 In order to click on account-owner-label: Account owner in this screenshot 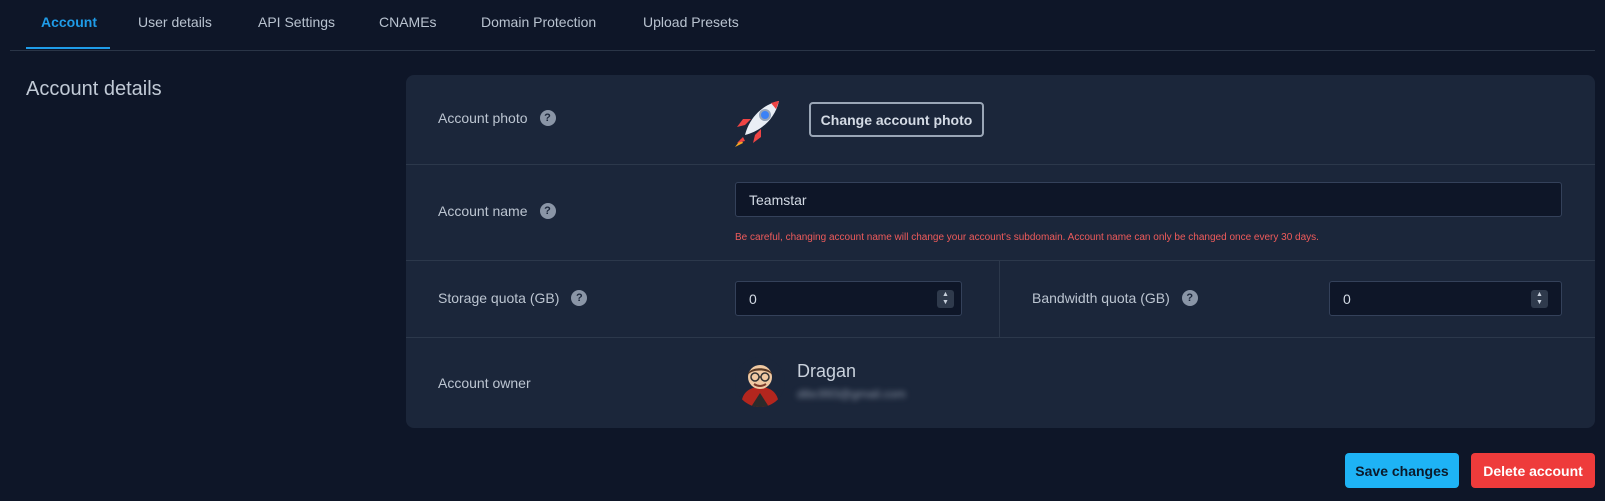, I will do `click(484, 383)`.